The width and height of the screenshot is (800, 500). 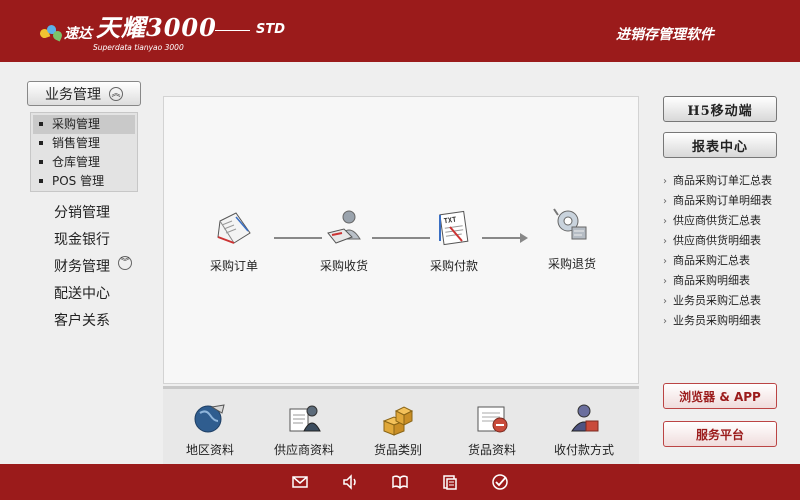 I want to click on business-menu-header: 业务管理 ︽, so click(x=84, y=93).